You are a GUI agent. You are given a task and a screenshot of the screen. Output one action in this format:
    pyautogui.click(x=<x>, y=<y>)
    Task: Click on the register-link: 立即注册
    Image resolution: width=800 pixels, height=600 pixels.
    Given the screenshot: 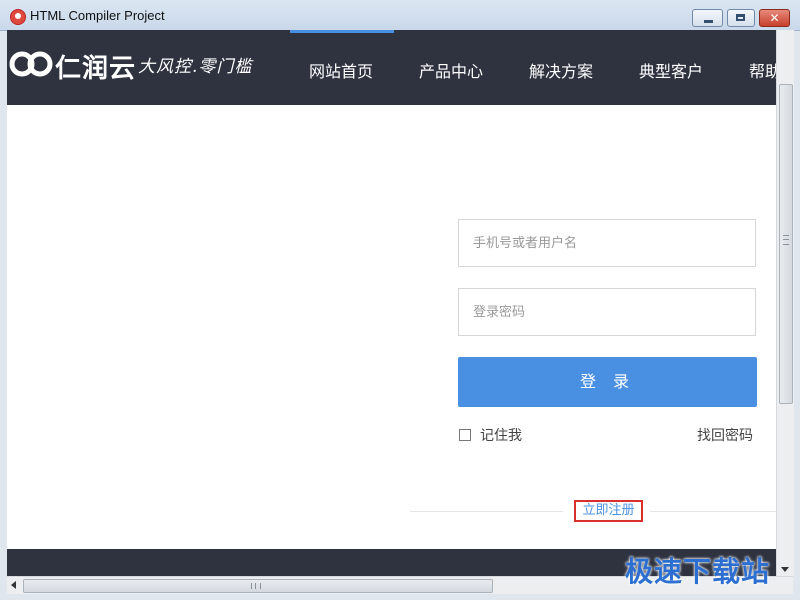 What is the action you would take?
    pyautogui.click(x=608, y=511)
    